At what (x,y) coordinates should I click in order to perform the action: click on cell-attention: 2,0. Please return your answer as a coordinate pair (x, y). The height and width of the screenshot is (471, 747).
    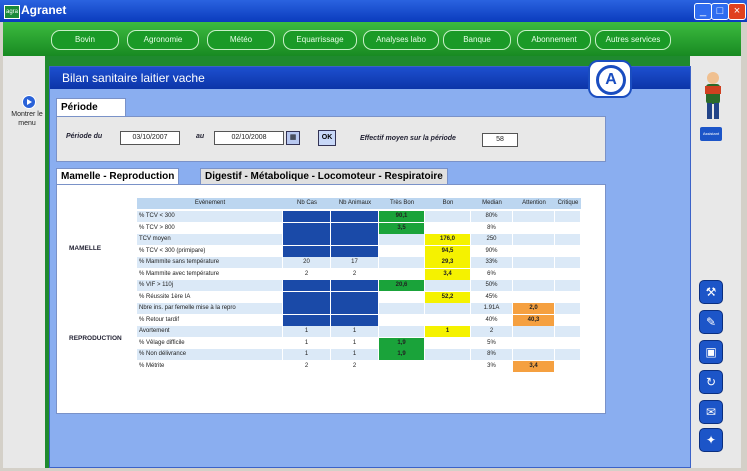
    Looking at the image, I should click on (534, 308).